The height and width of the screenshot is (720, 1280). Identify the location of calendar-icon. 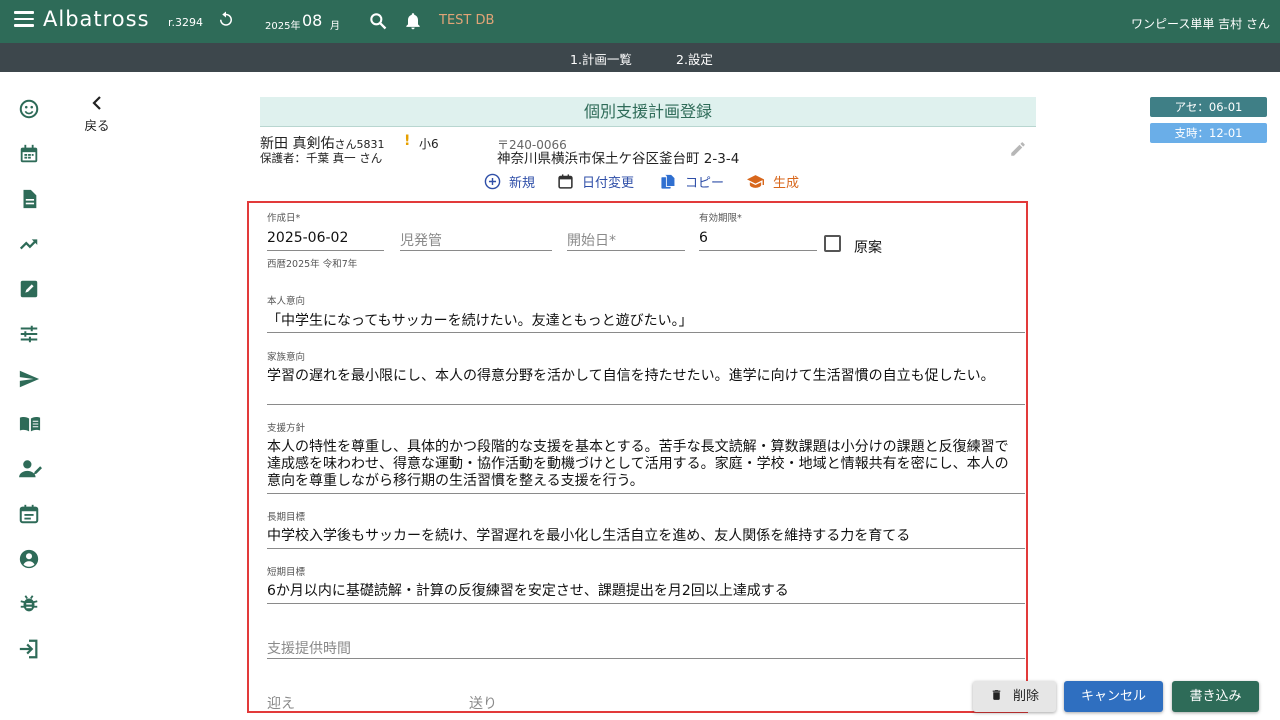
(29, 154).